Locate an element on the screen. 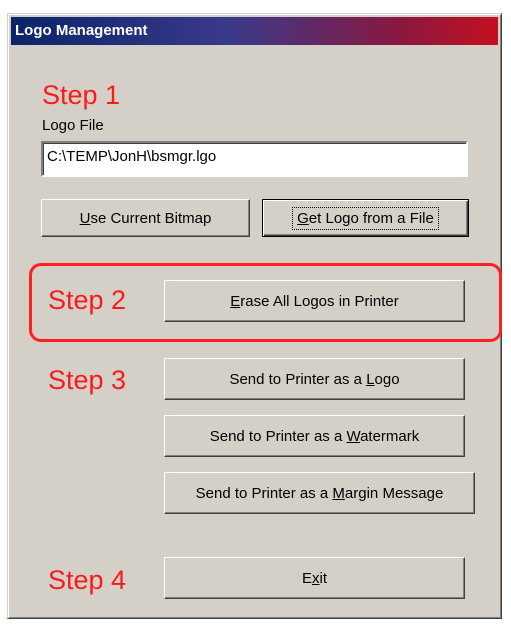  exit-button: Exit is located at coordinates (314, 578).